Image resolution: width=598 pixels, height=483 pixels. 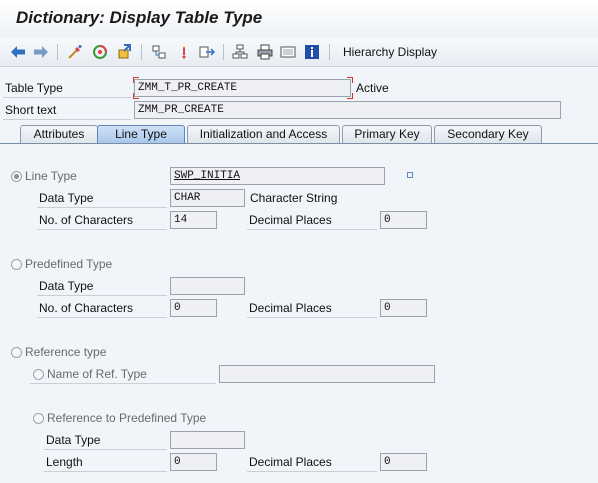 I want to click on technical-settings-icon, so click(x=184, y=52).